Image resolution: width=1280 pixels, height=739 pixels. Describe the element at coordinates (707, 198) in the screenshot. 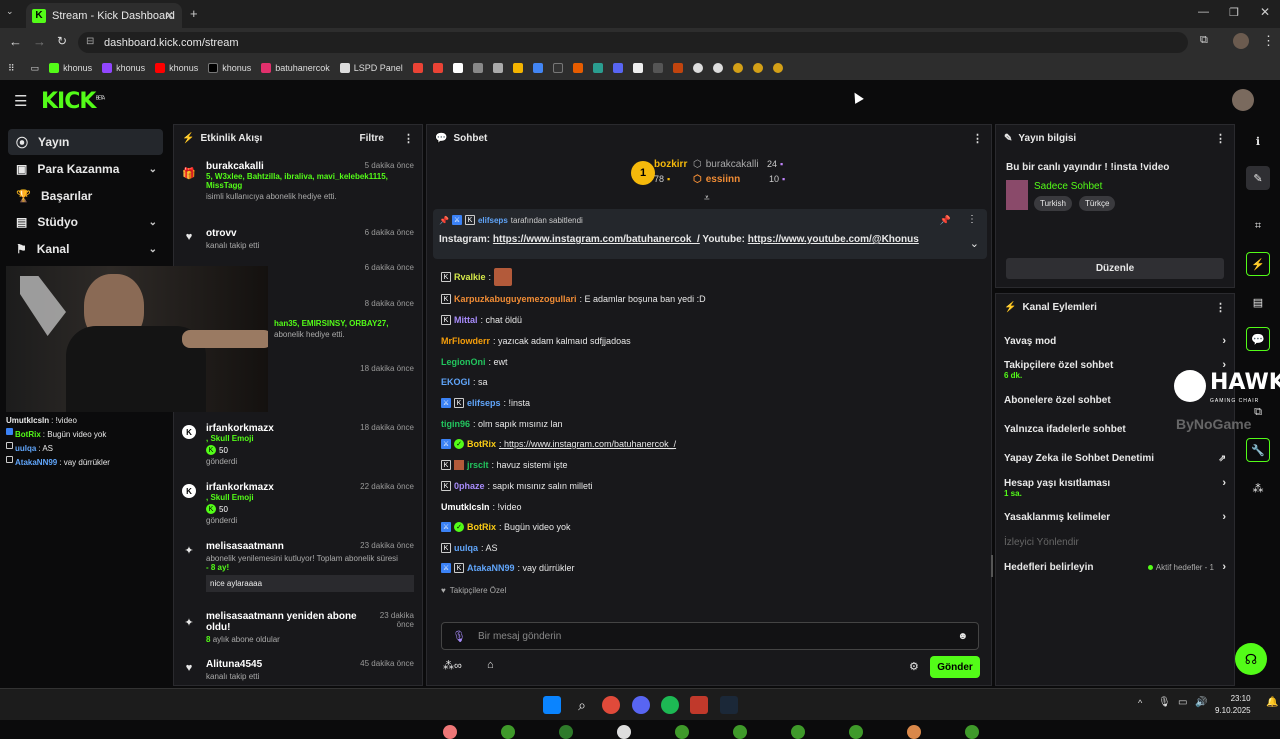

I see `expand-leaderboard-icon: ⩡` at that location.